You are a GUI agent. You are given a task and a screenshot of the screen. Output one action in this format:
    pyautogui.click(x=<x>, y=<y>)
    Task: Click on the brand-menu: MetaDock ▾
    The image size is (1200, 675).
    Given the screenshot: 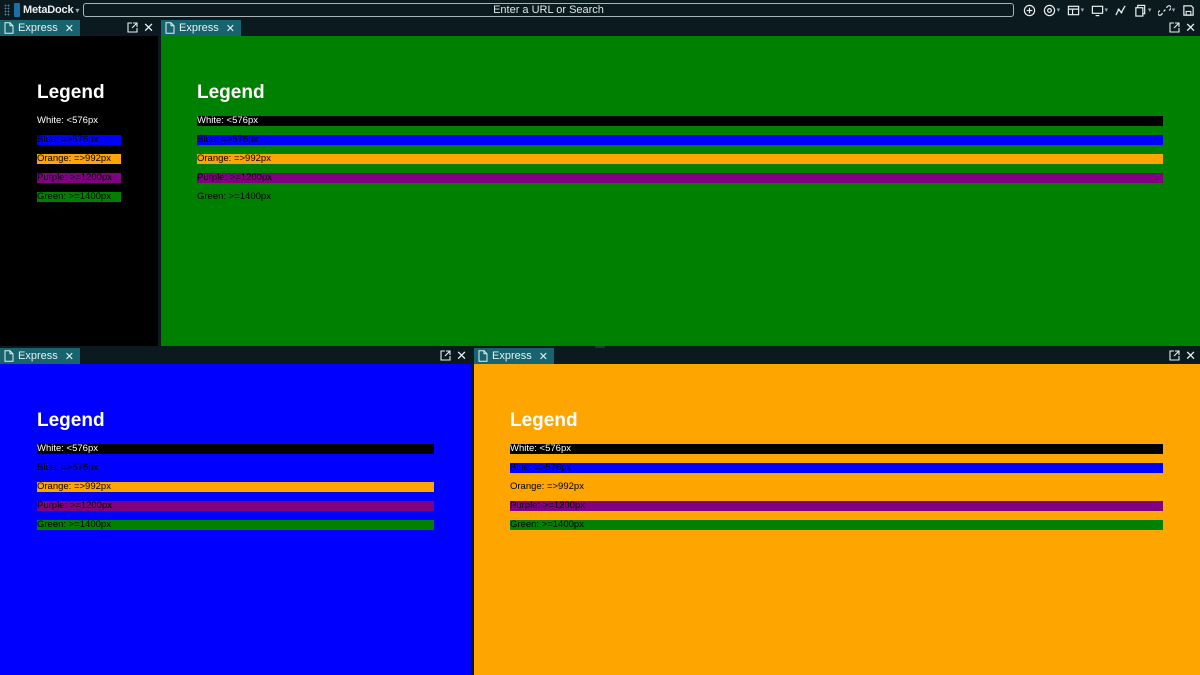 What is the action you would take?
    pyautogui.click(x=41, y=10)
    